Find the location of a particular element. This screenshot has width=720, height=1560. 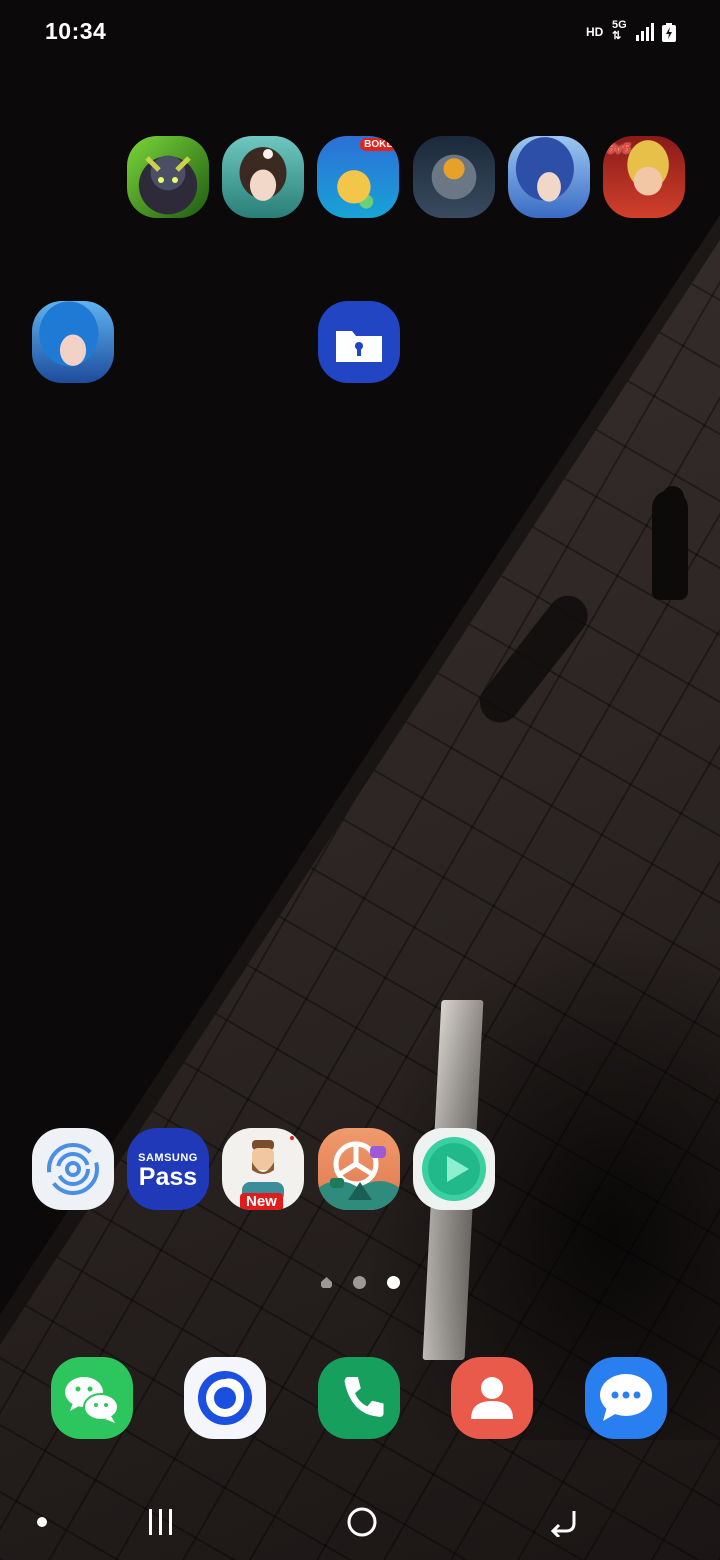

blue-haired-girl-game-icon is located at coordinates (73, 342).